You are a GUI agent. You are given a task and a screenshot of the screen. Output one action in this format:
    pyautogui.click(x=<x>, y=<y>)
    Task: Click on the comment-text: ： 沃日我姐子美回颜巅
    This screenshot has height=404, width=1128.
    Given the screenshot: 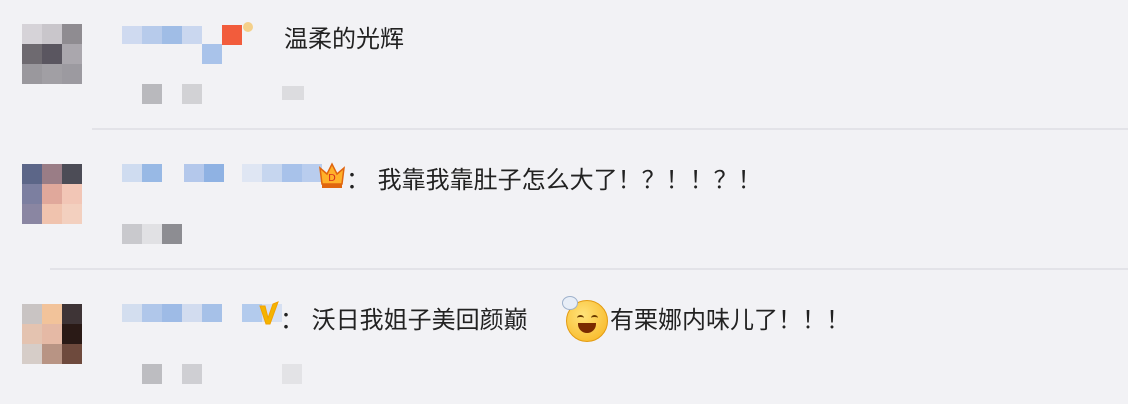 What is the action you would take?
    pyautogui.click(x=404, y=320)
    